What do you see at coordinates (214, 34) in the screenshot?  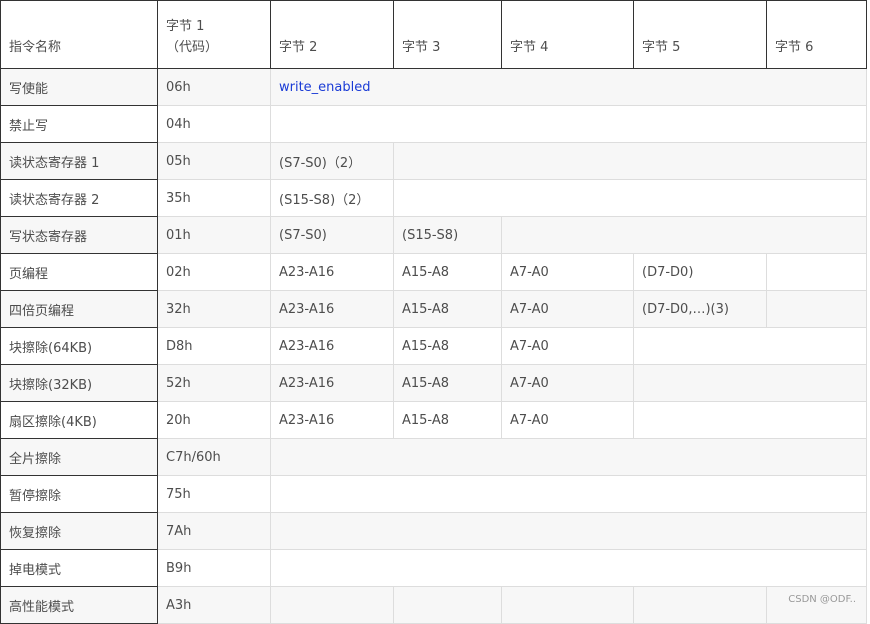 I see `header-byte1: 字节 1 （代码）` at bounding box center [214, 34].